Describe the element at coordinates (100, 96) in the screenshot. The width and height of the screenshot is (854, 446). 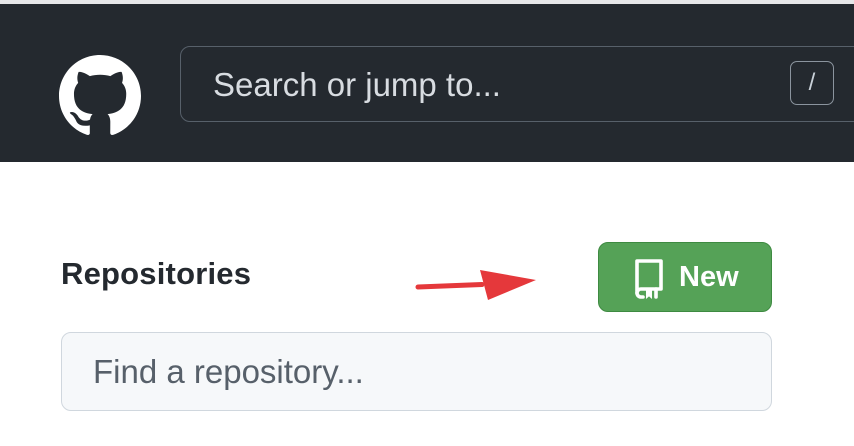
I see `github-logo-icon` at that location.